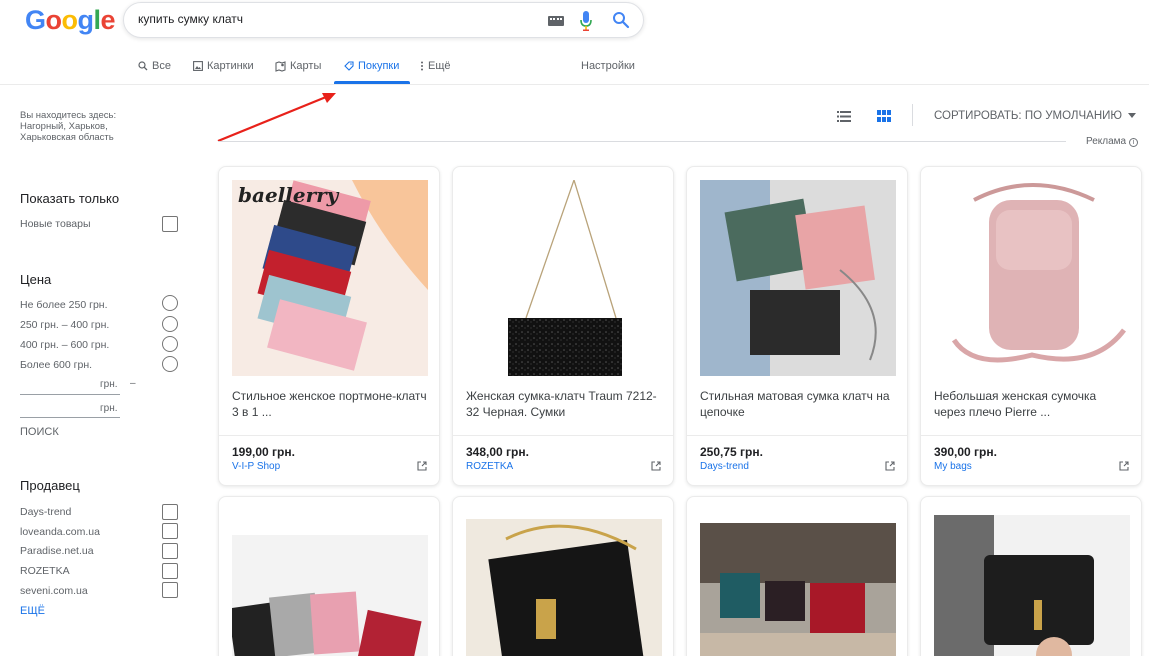 This screenshot has height=656, width=1149. Describe the element at coordinates (109, 408) in the screenshot. I see `price-max-currency: грн.` at that location.